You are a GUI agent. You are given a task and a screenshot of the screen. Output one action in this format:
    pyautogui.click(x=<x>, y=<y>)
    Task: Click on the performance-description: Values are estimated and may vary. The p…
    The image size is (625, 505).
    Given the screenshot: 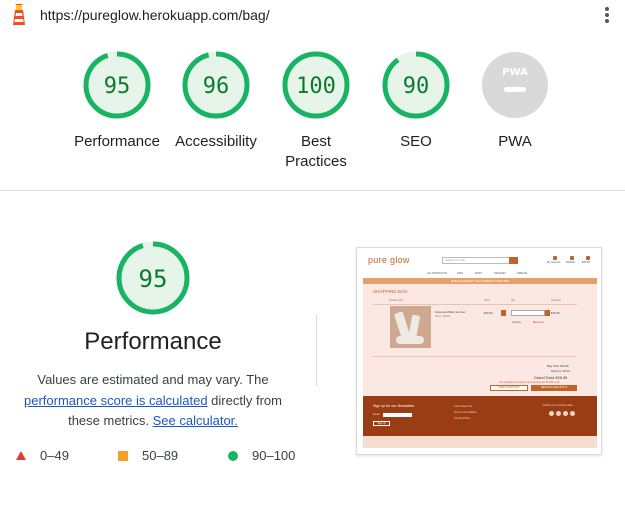 What is the action you would take?
    pyautogui.click(x=153, y=401)
    